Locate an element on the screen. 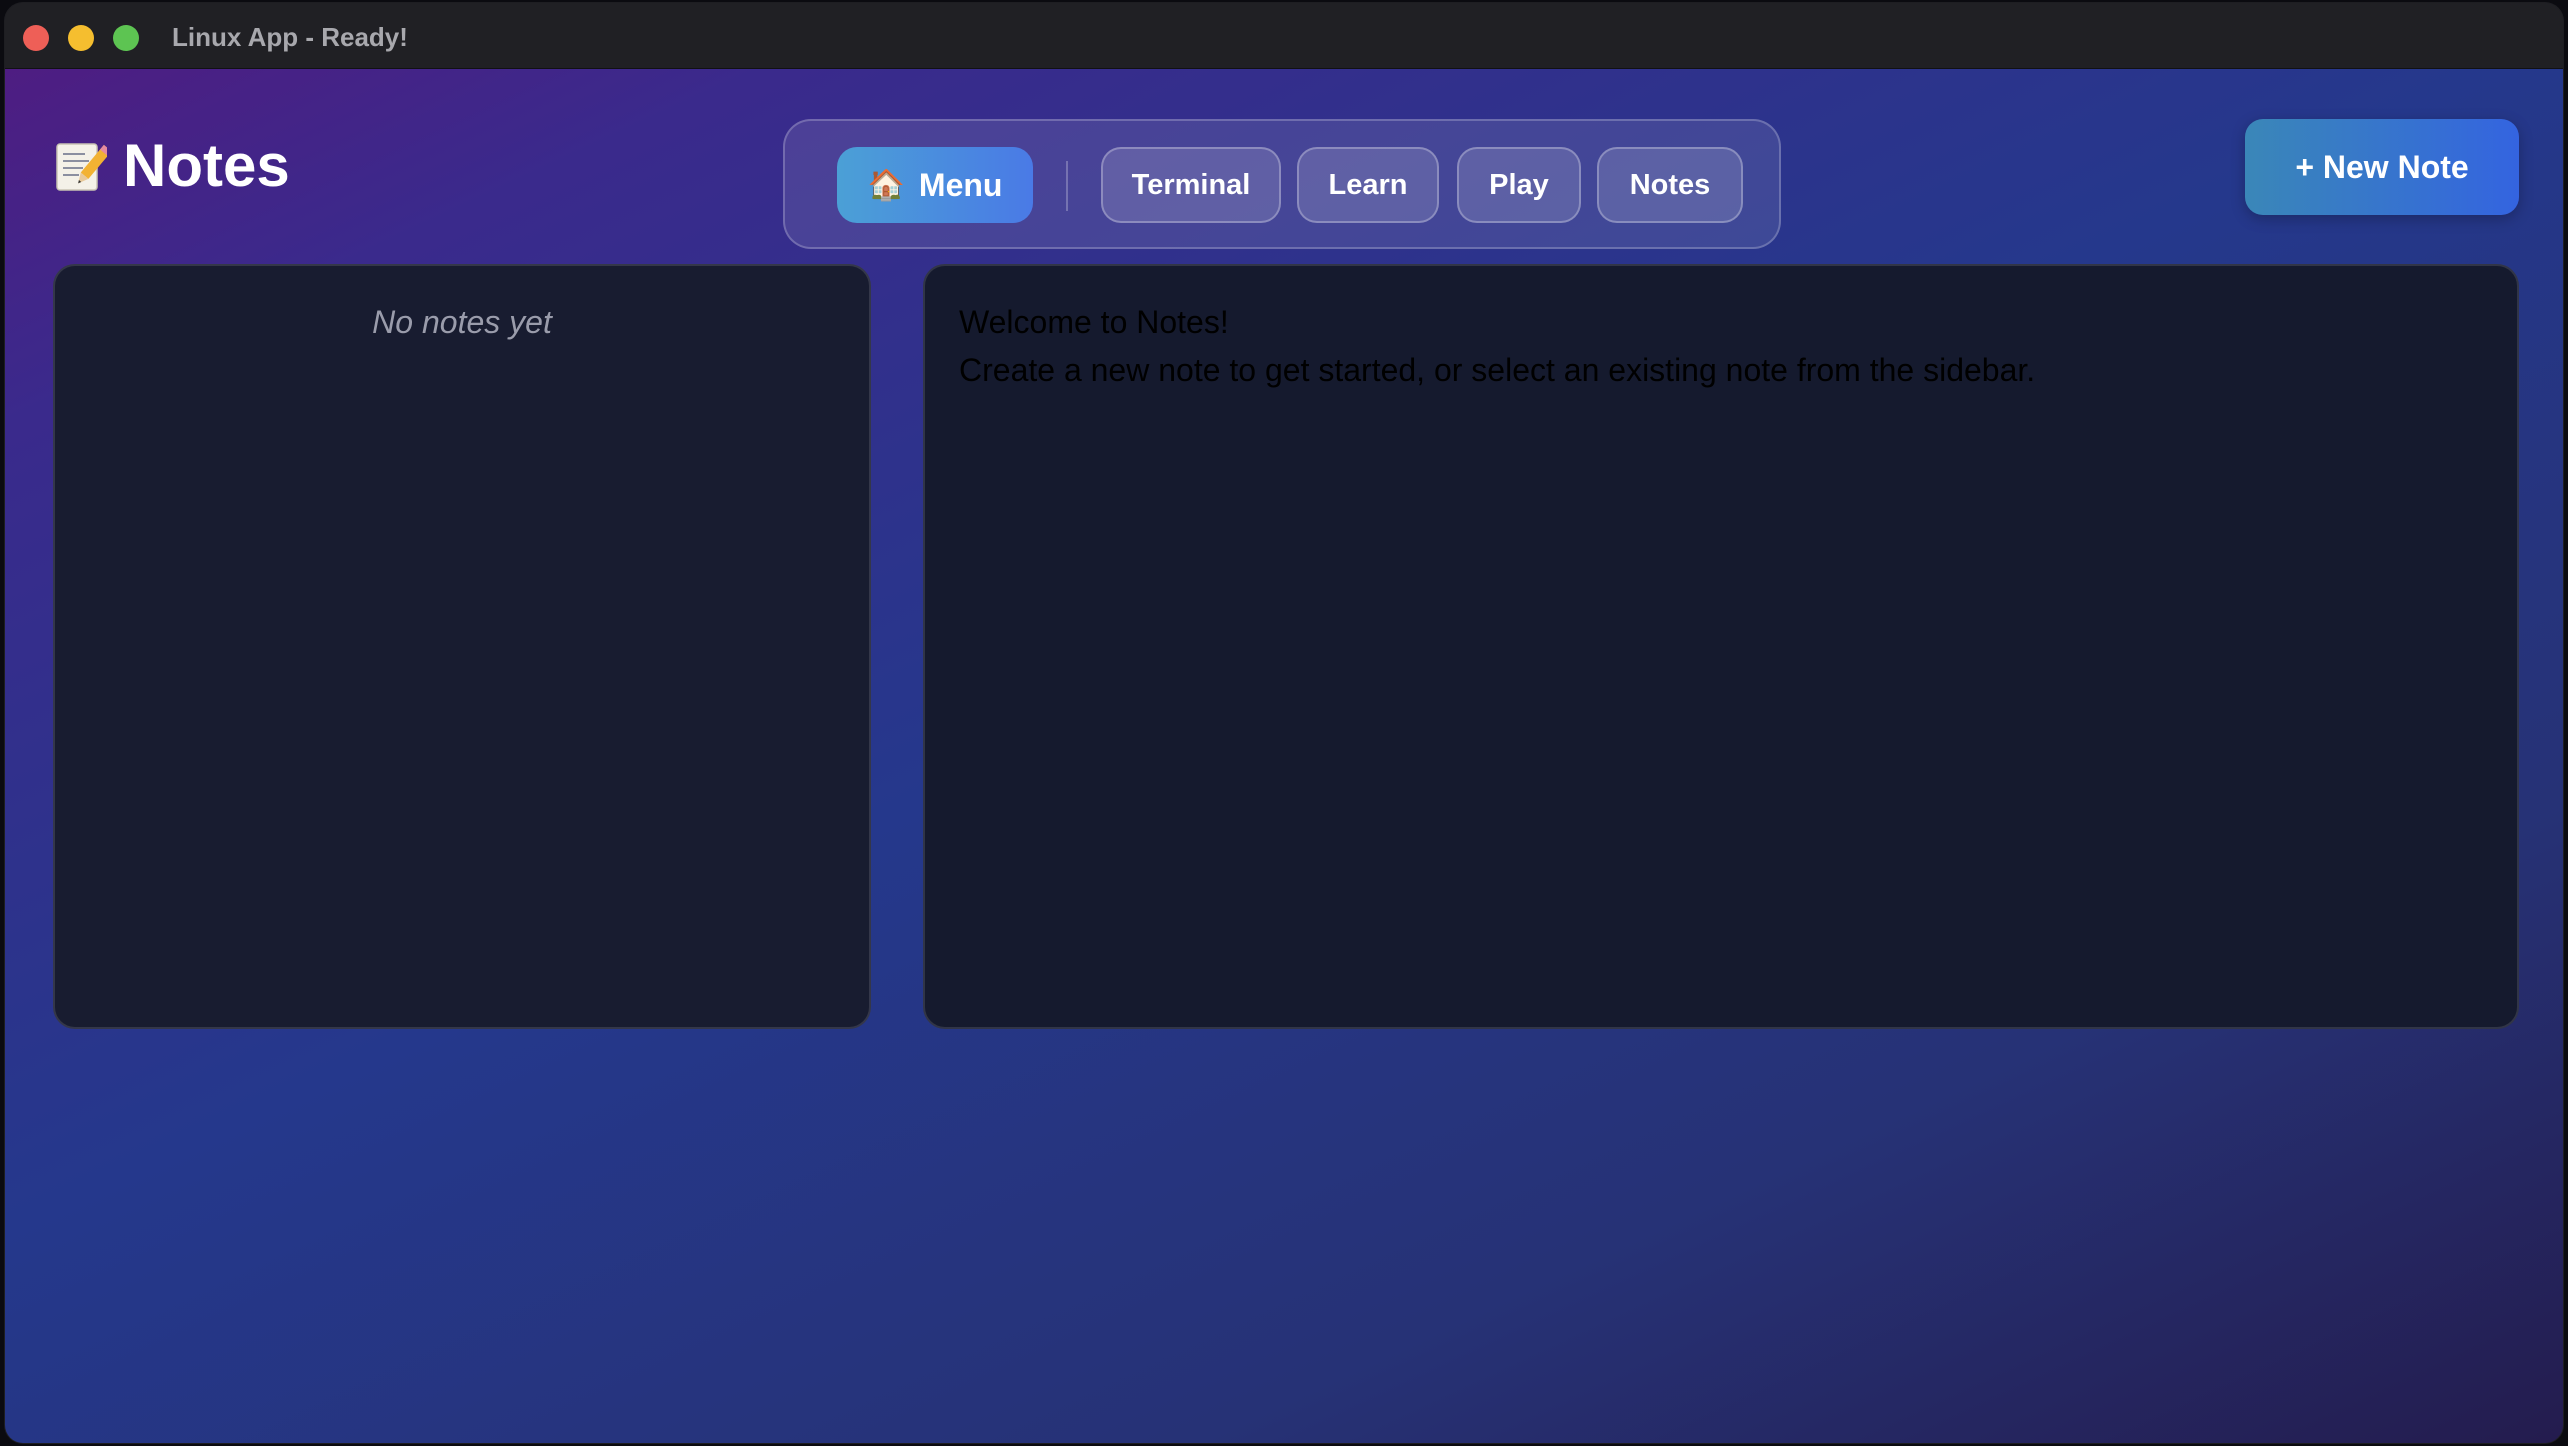 The height and width of the screenshot is (1446, 2568). page-title: Notes is located at coordinates (172, 165).